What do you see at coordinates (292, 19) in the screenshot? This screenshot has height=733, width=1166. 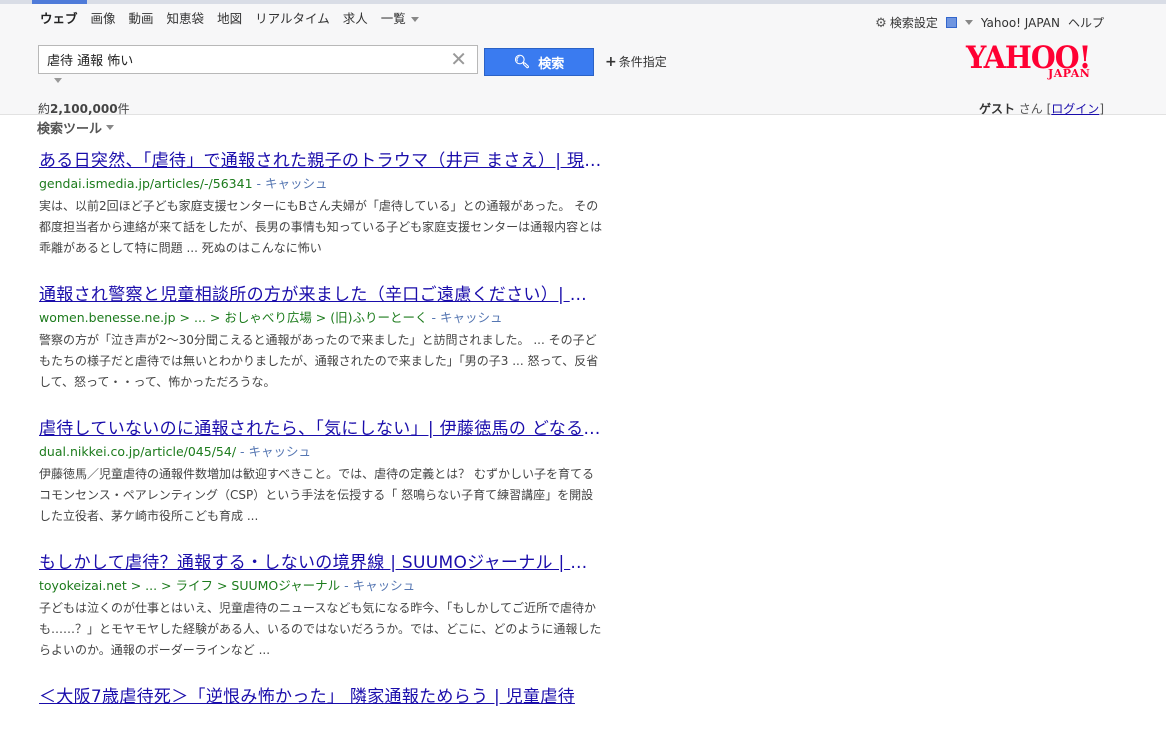 I see `tab-realtime: リアルタイム` at bounding box center [292, 19].